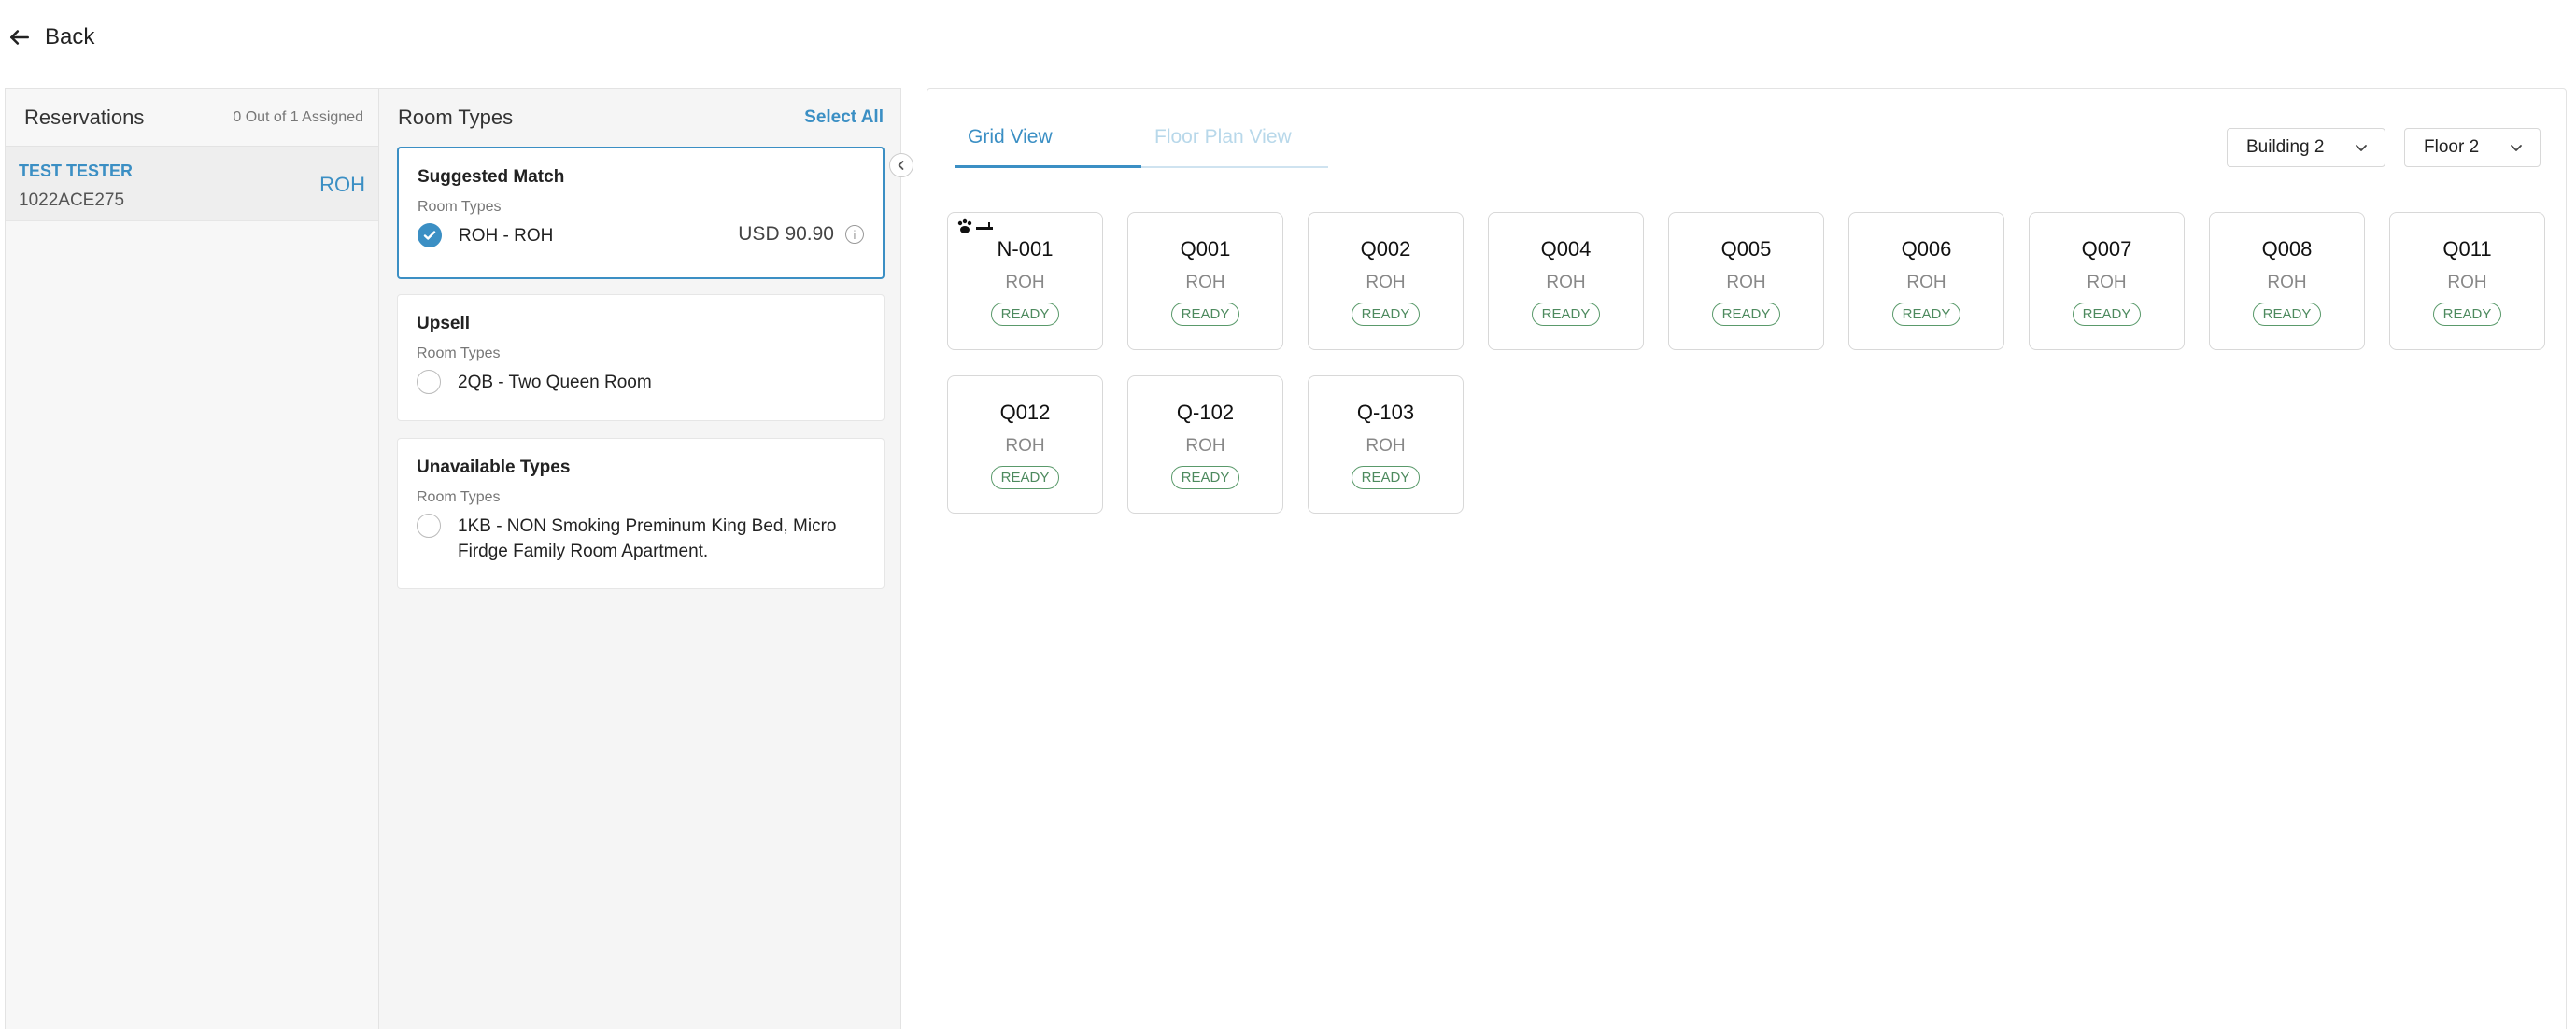 The height and width of the screenshot is (1029, 2576). I want to click on room-number: Q004, so click(1566, 249).